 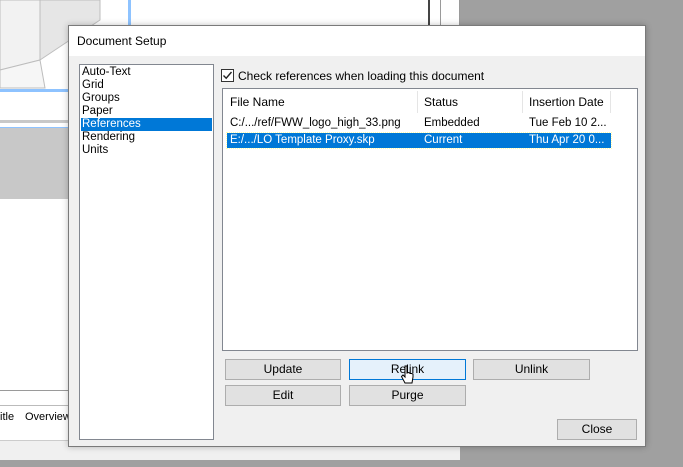 I want to click on update-button: Update, so click(x=283, y=369).